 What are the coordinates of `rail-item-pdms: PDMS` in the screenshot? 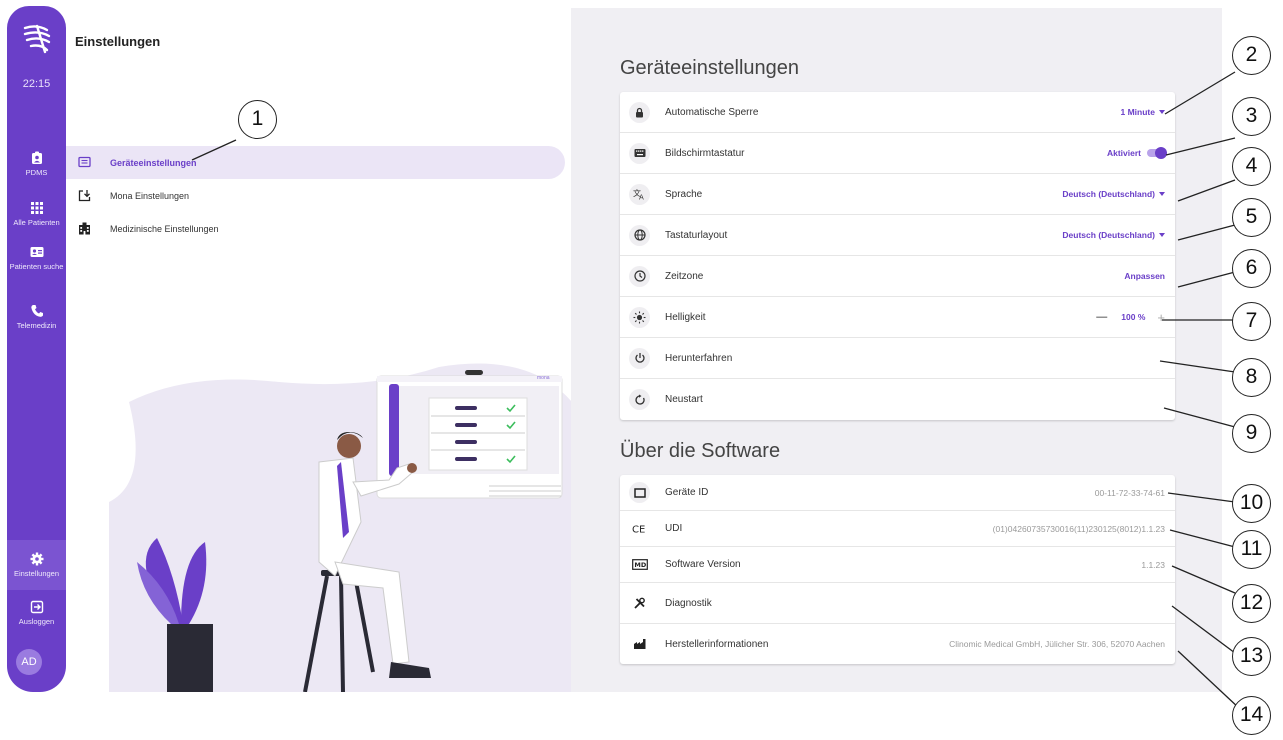 It's located at (36, 164).